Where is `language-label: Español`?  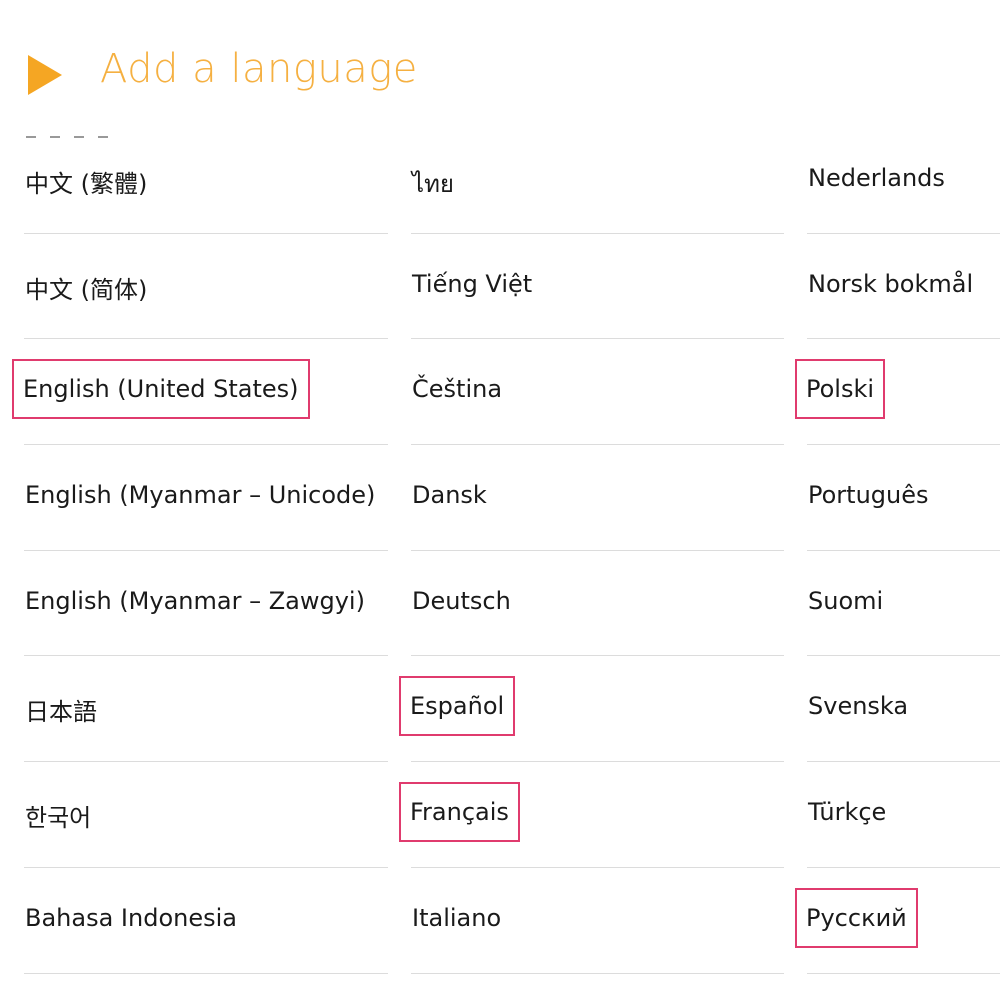 language-label: Español is located at coordinates (457, 706).